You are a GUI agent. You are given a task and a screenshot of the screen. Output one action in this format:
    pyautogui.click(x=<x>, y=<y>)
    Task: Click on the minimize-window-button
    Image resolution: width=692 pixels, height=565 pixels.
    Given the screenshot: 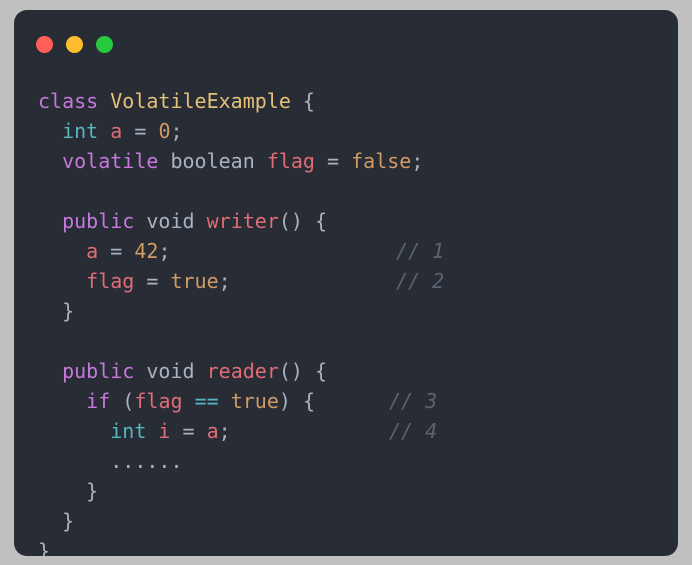 What is the action you would take?
    pyautogui.click(x=74, y=44)
    